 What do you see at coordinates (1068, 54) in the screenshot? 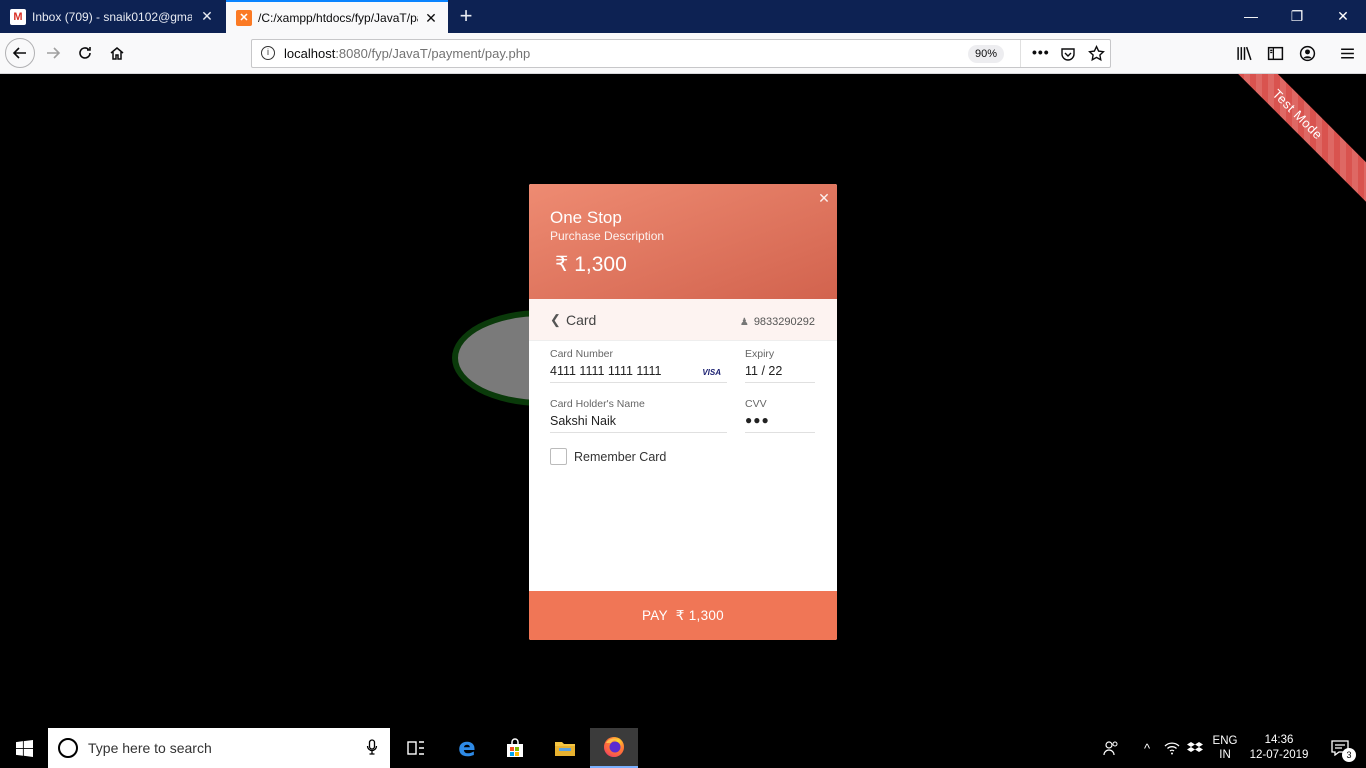
I see `pocket-icon` at bounding box center [1068, 54].